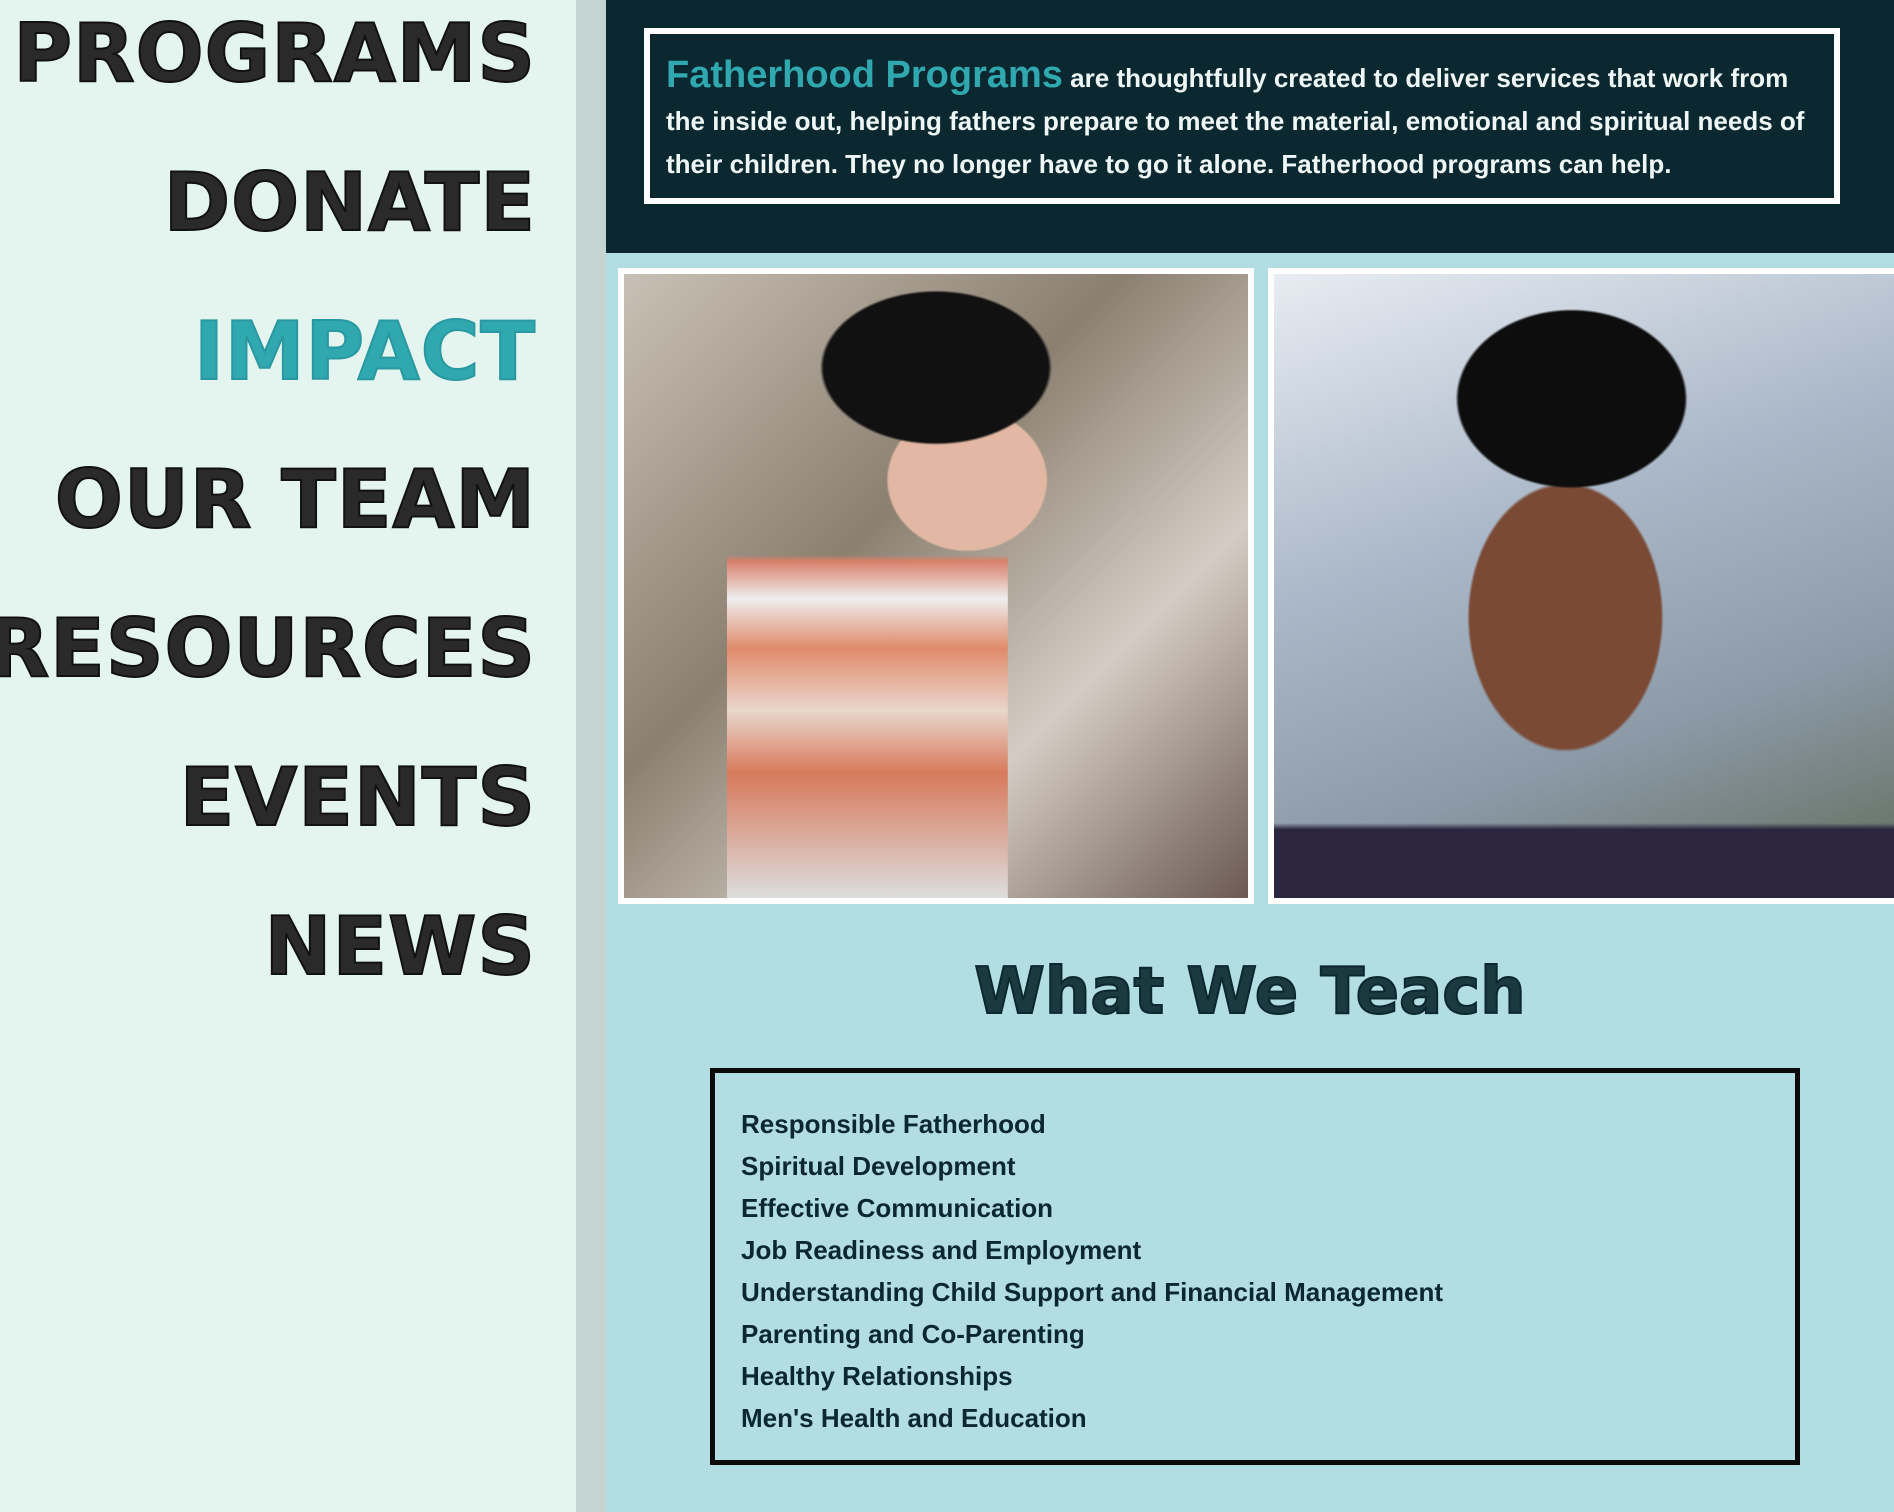 This screenshot has height=1512, width=1894. Describe the element at coordinates (864, 75) in the screenshot. I see `intro-highlight: Fatherhood Programs` at that location.